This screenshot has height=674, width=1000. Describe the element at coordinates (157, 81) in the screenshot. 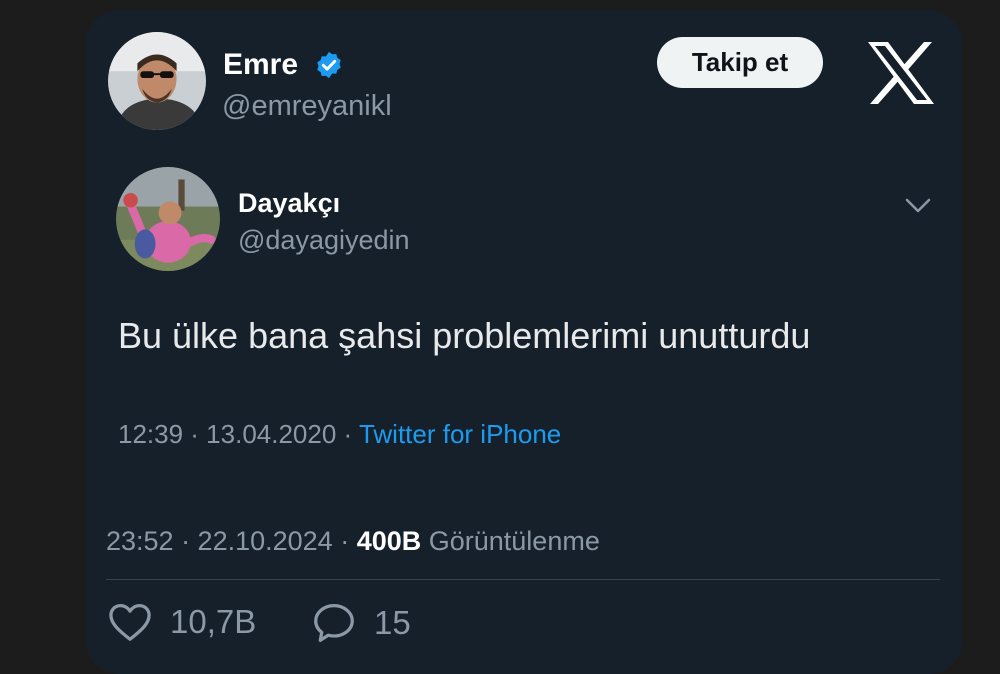

I see `author-avatar` at that location.